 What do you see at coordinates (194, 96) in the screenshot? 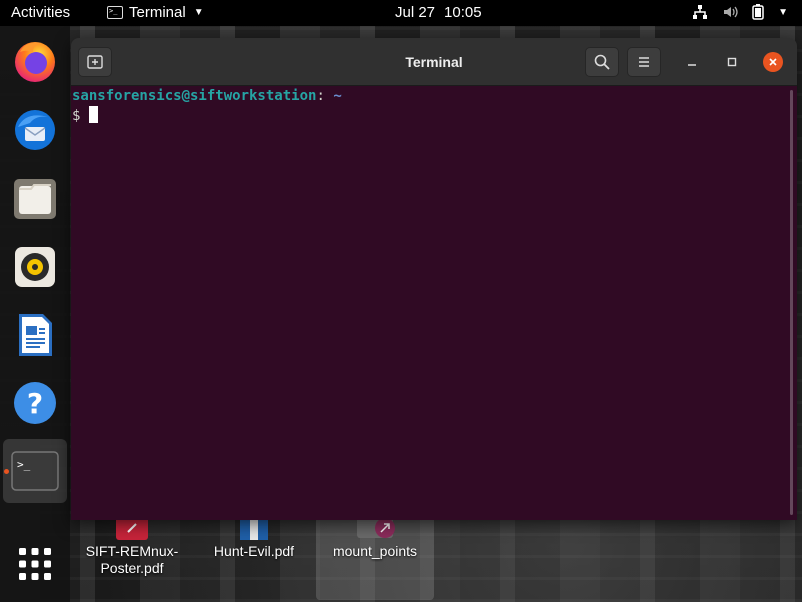
I see `prompt-user: sansforensics@siftworkstation` at bounding box center [194, 96].